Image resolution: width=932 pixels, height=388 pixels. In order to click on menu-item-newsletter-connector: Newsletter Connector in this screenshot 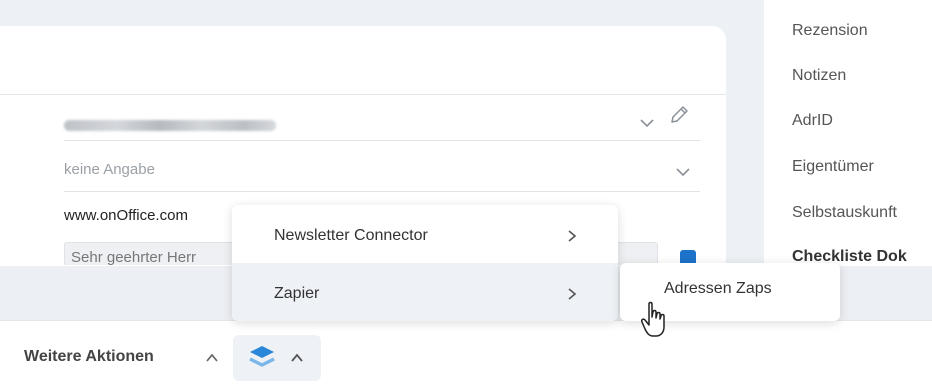, I will do `click(425, 234)`.